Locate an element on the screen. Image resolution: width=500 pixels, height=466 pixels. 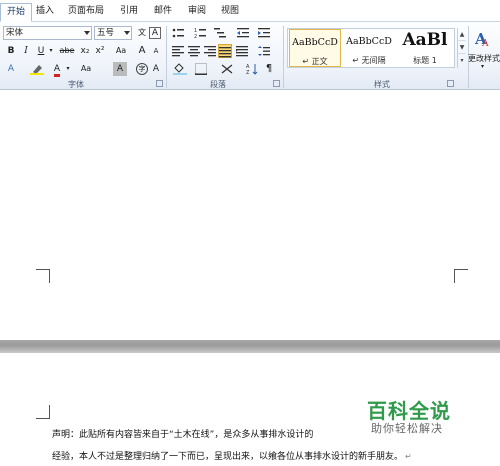
style-sample: AaBl is located at coordinates (425, 40).